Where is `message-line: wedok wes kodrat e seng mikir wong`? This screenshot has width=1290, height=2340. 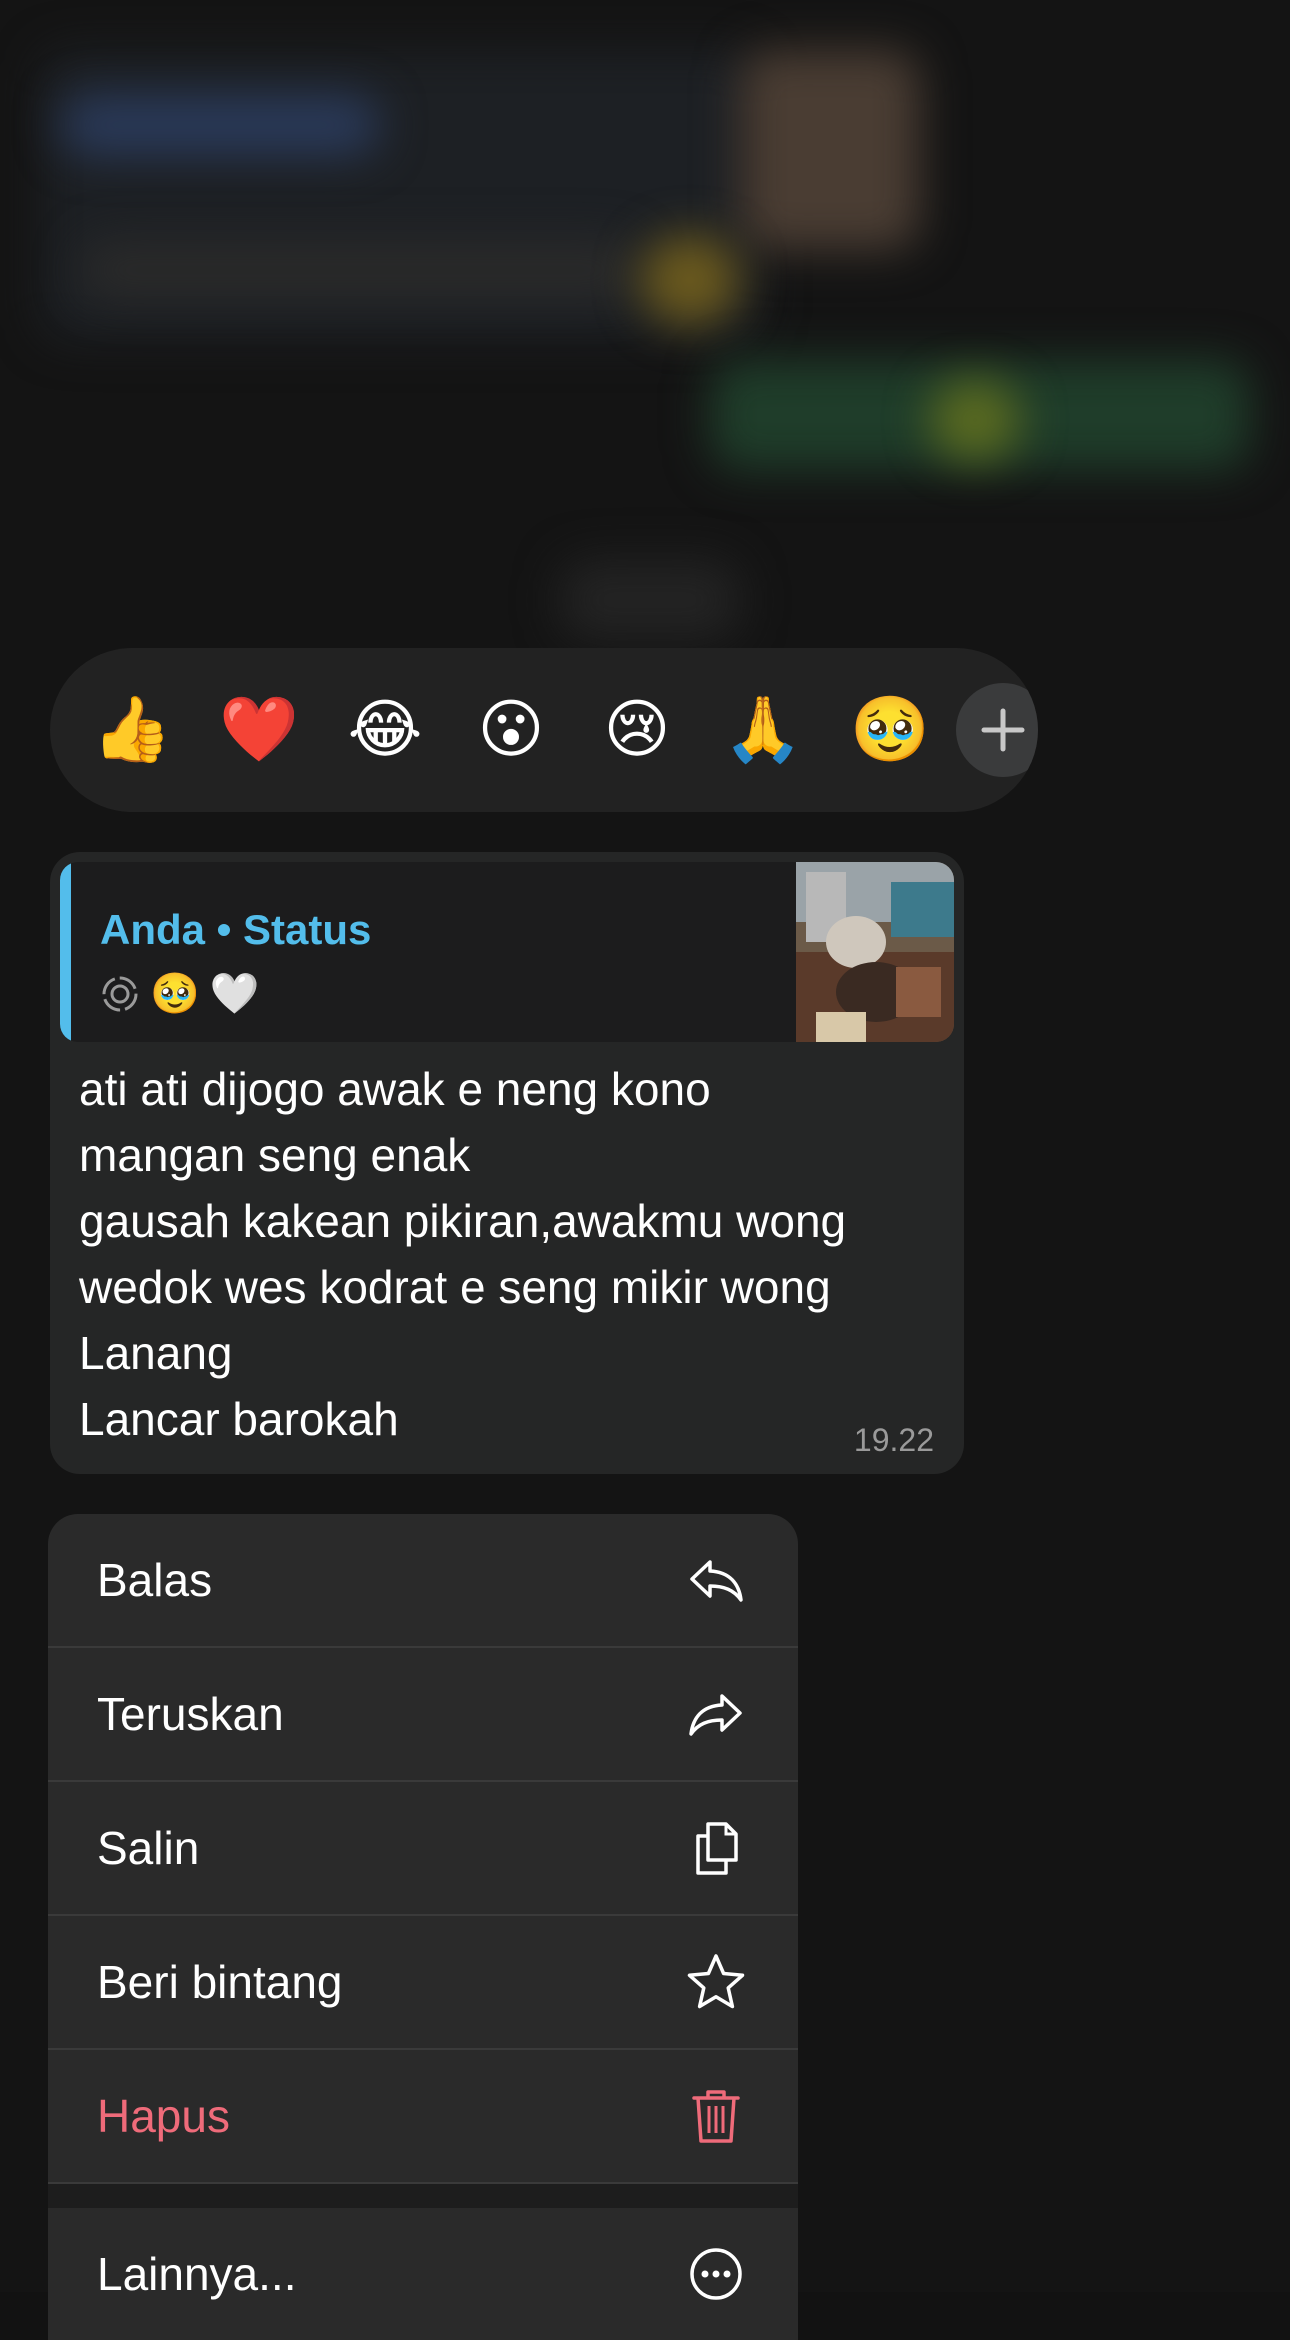 message-line: wedok wes kodrat e seng mikir wong is located at coordinates (455, 1287).